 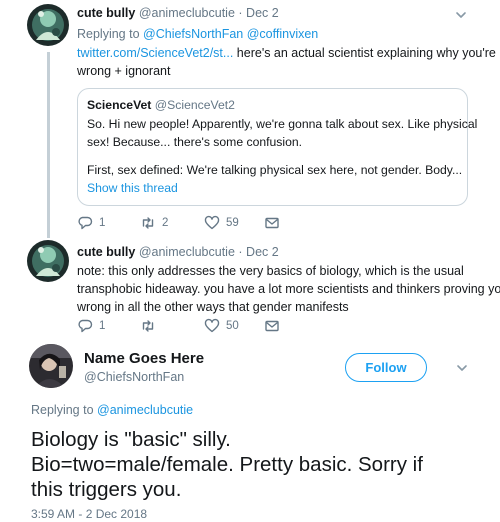 I want to click on main-timestamp: 3:59 AM - 2 Dec 2018, so click(x=89, y=513).